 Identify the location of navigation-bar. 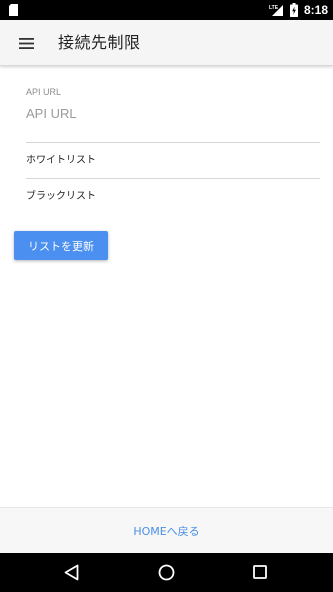
(166, 572).